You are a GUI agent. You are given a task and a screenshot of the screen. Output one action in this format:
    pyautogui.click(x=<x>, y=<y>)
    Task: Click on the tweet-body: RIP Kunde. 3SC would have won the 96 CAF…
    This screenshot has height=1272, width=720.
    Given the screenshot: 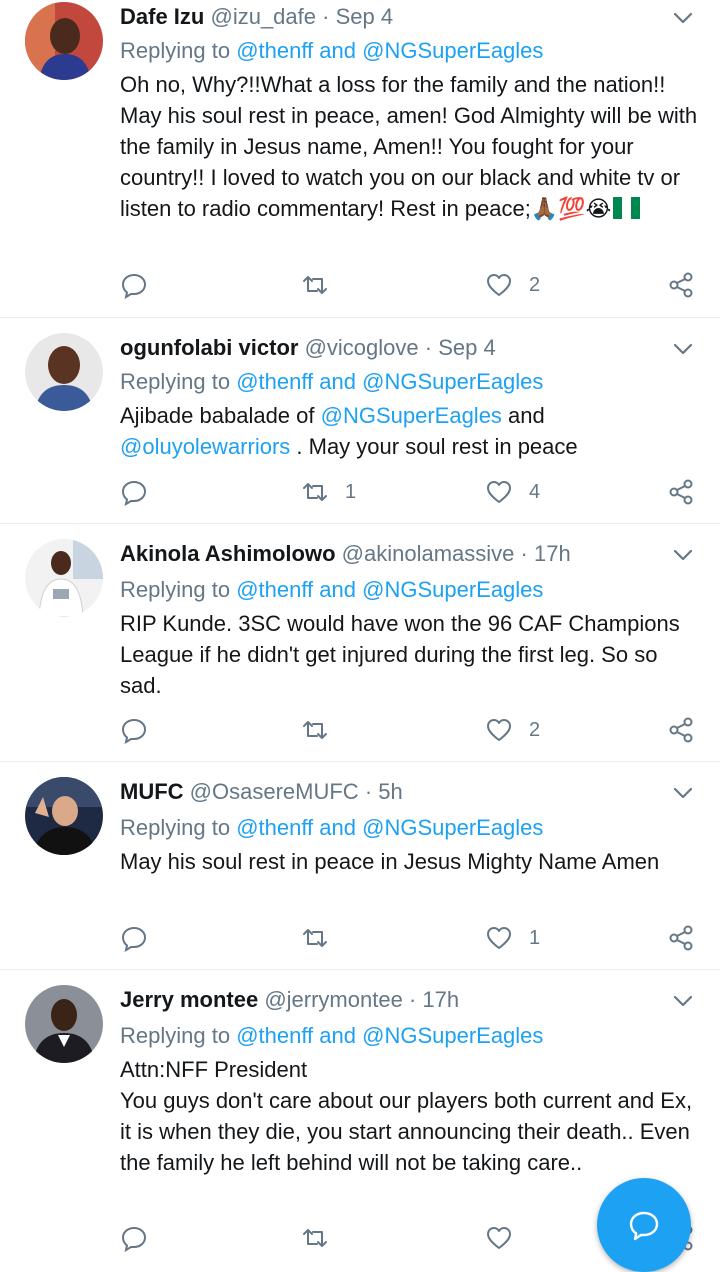 What is the action you would take?
    pyautogui.click(x=400, y=654)
    